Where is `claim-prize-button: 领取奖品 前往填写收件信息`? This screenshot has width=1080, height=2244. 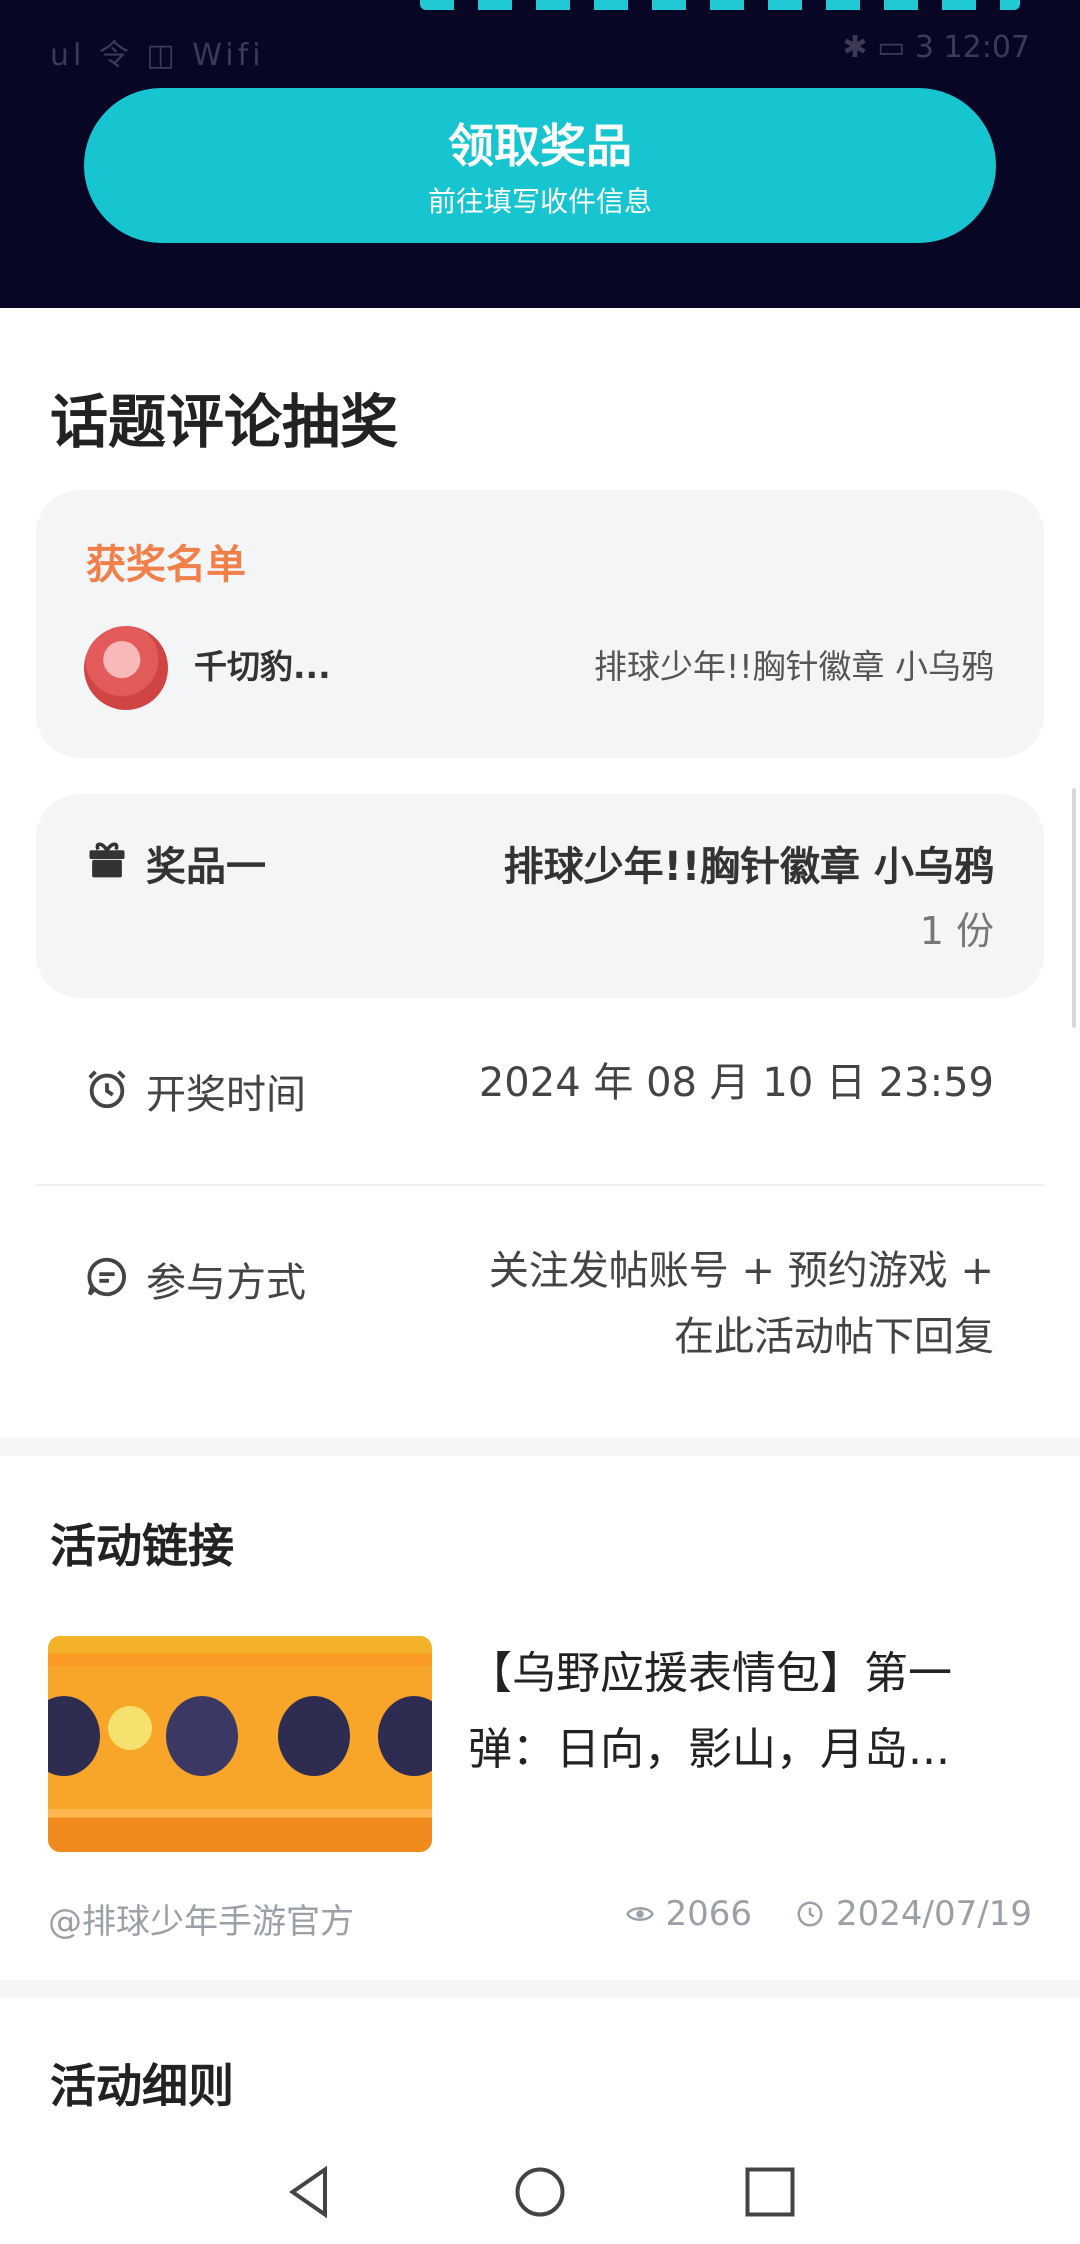 claim-prize-button: 领取奖品 前往填写收件信息 is located at coordinates (540, 165).